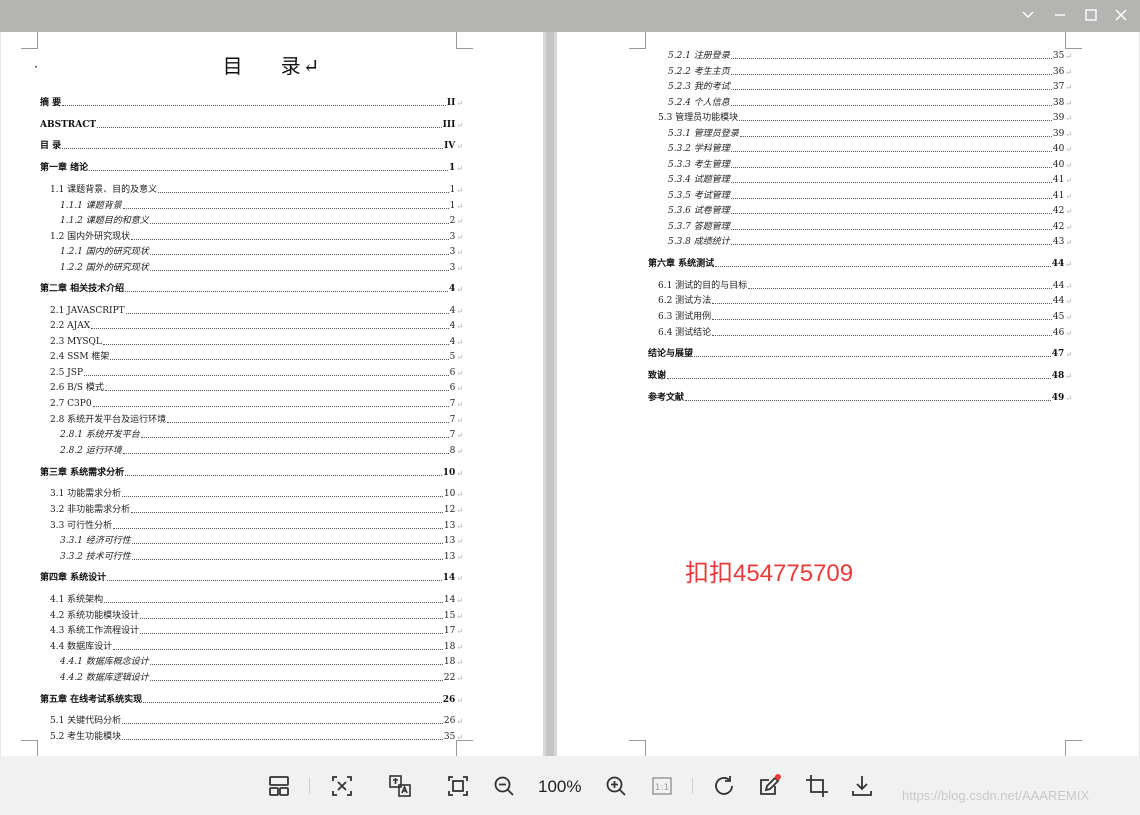 The width and height of the screenshot is (1140, 815). I want to click on toc-entry: 3.3.2 技术可行性 13 ↵, so click(261, 556).